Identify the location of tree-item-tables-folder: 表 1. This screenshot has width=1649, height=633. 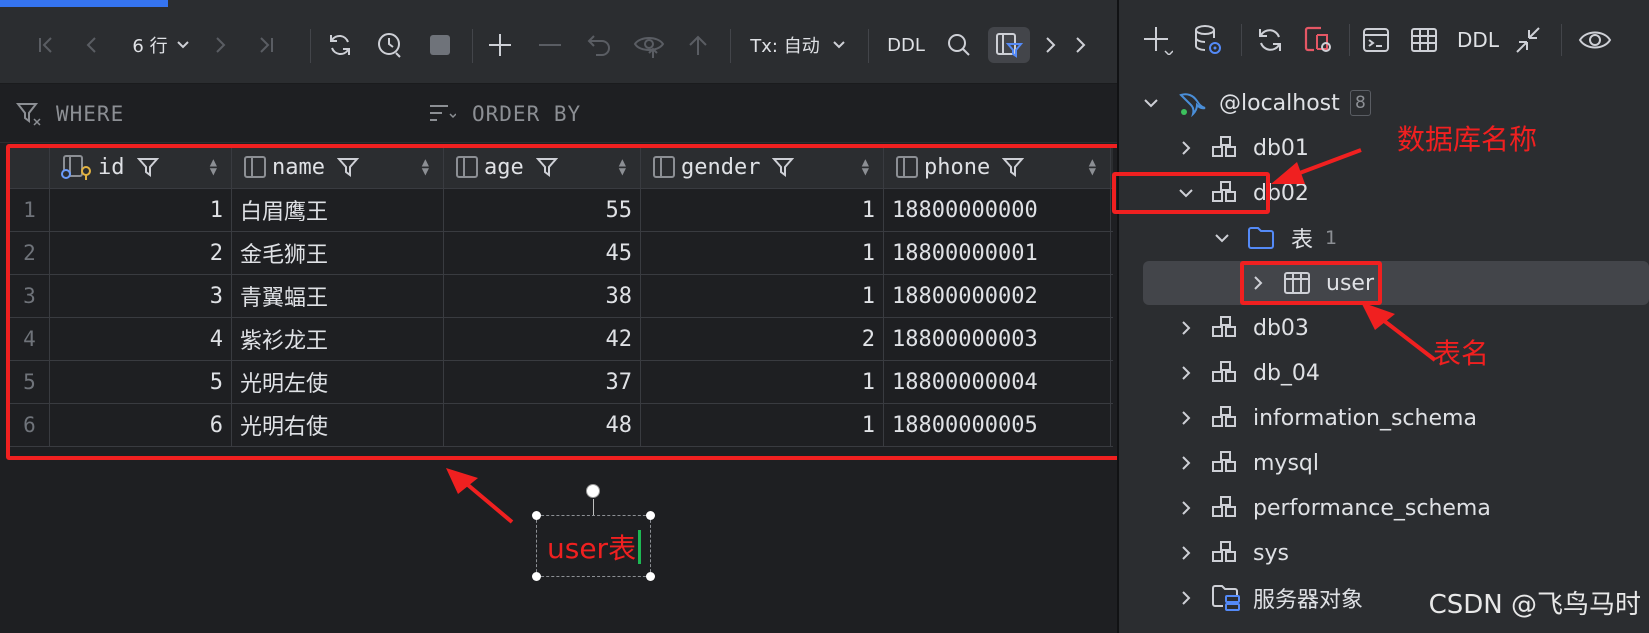
(1384, 238).